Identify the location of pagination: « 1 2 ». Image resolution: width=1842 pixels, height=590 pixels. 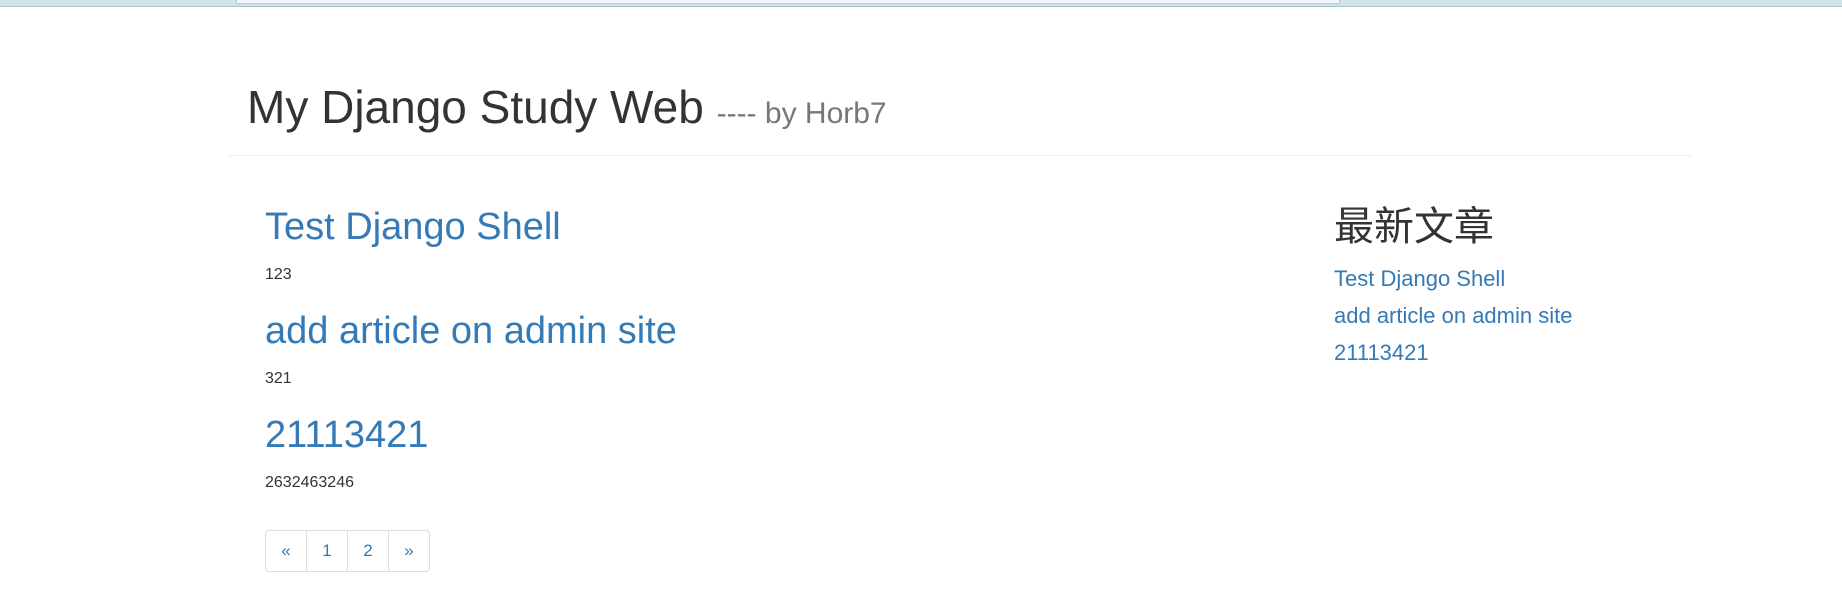
(347, 551).